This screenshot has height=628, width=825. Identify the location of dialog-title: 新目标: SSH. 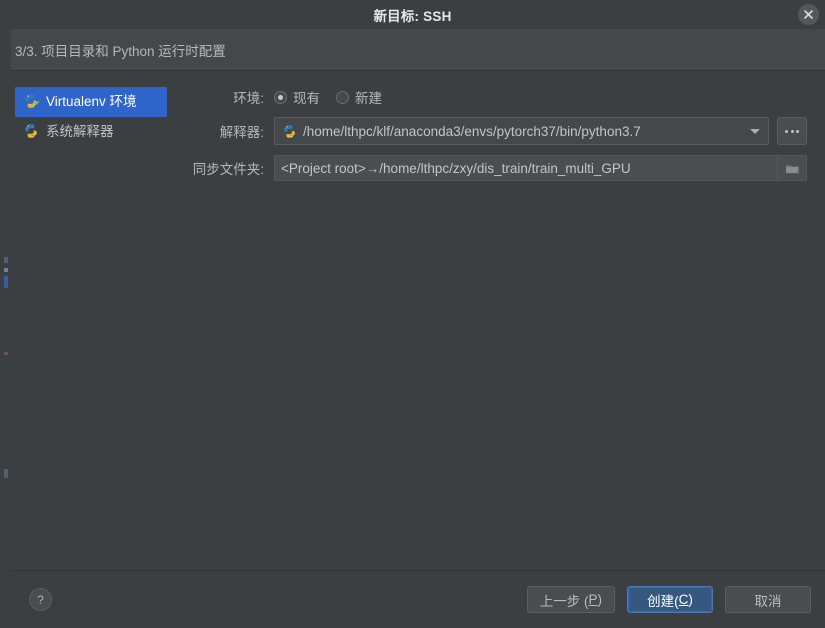
(412, 16).